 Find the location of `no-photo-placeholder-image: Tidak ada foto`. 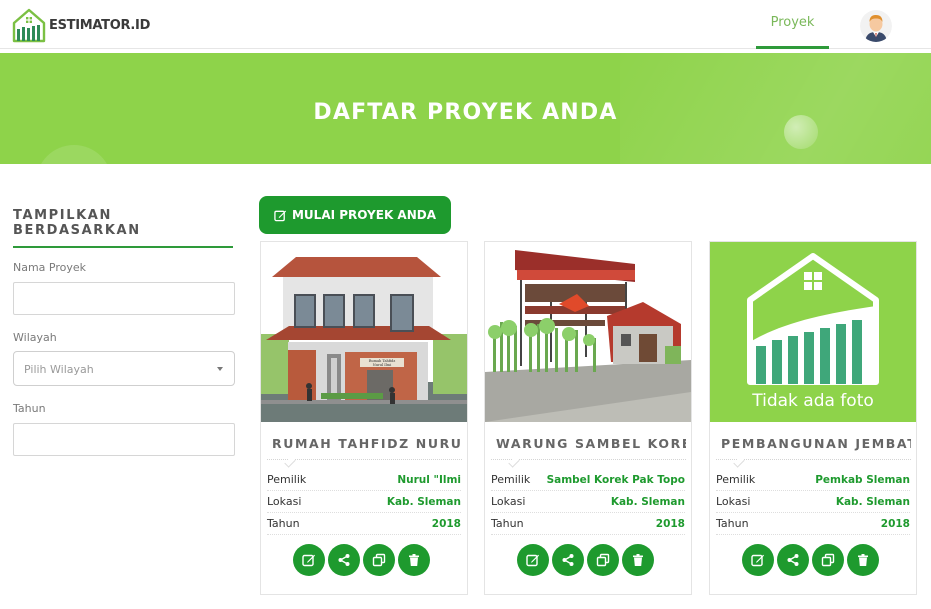

no-photo-placeholder-image: Tidak ada foto is located at coordinates (813, 332).